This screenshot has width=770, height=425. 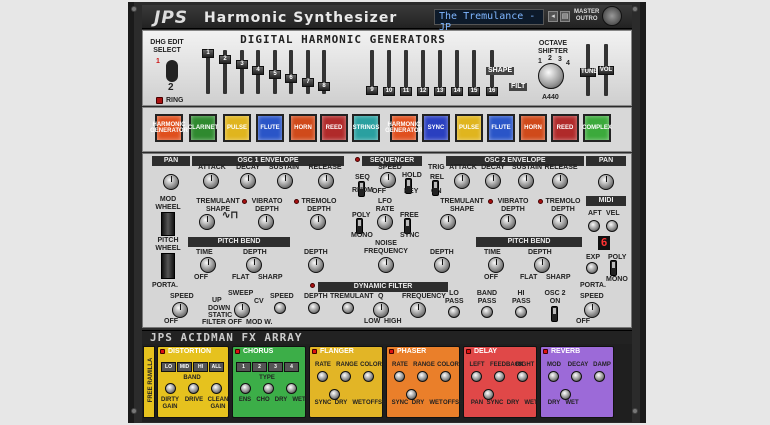 What do you see at coordinates (436, 128) in the screenshot?
I see `voice-right-1-button: SYNC` at bounding box center [436, 128].